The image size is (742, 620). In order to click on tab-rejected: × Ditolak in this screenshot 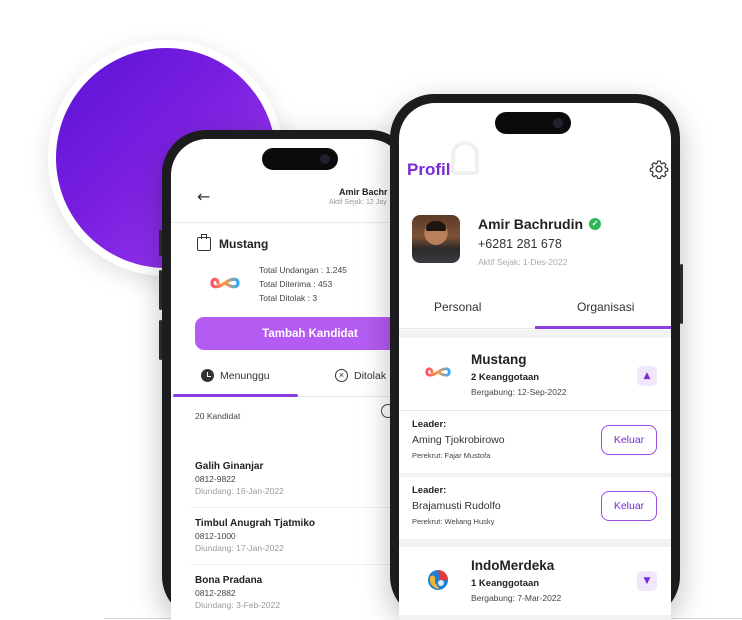, I will do `click(360, 375)`.